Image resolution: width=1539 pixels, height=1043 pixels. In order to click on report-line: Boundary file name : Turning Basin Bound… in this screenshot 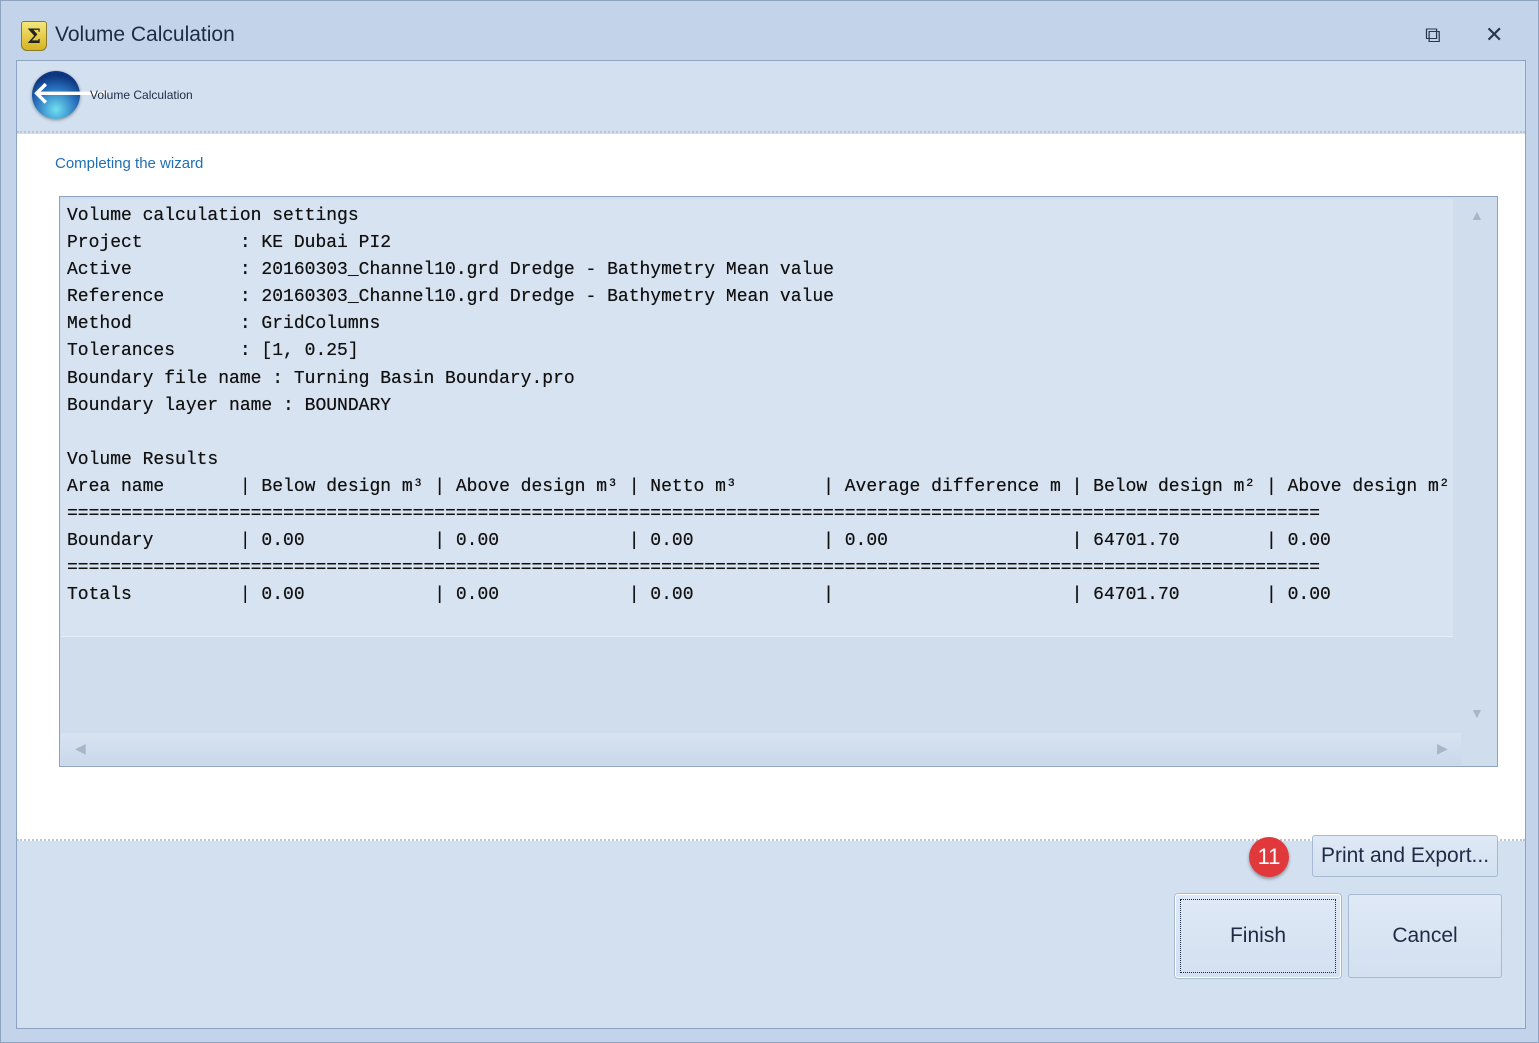, I will do `click(321, 378)`.